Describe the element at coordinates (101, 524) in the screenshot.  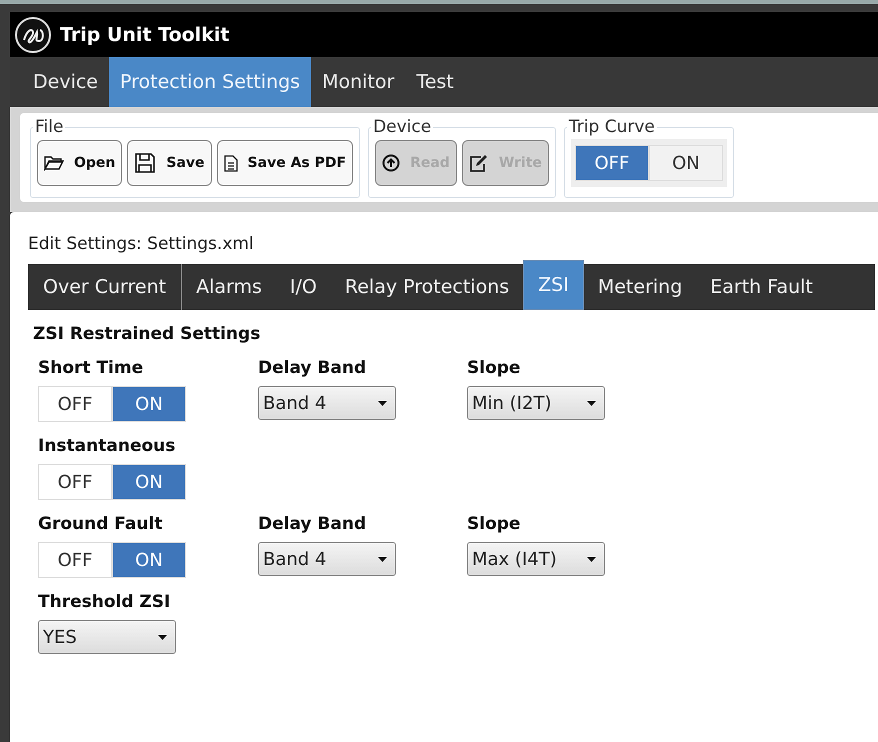
I see `setting-label: Ground Fault` at that location.